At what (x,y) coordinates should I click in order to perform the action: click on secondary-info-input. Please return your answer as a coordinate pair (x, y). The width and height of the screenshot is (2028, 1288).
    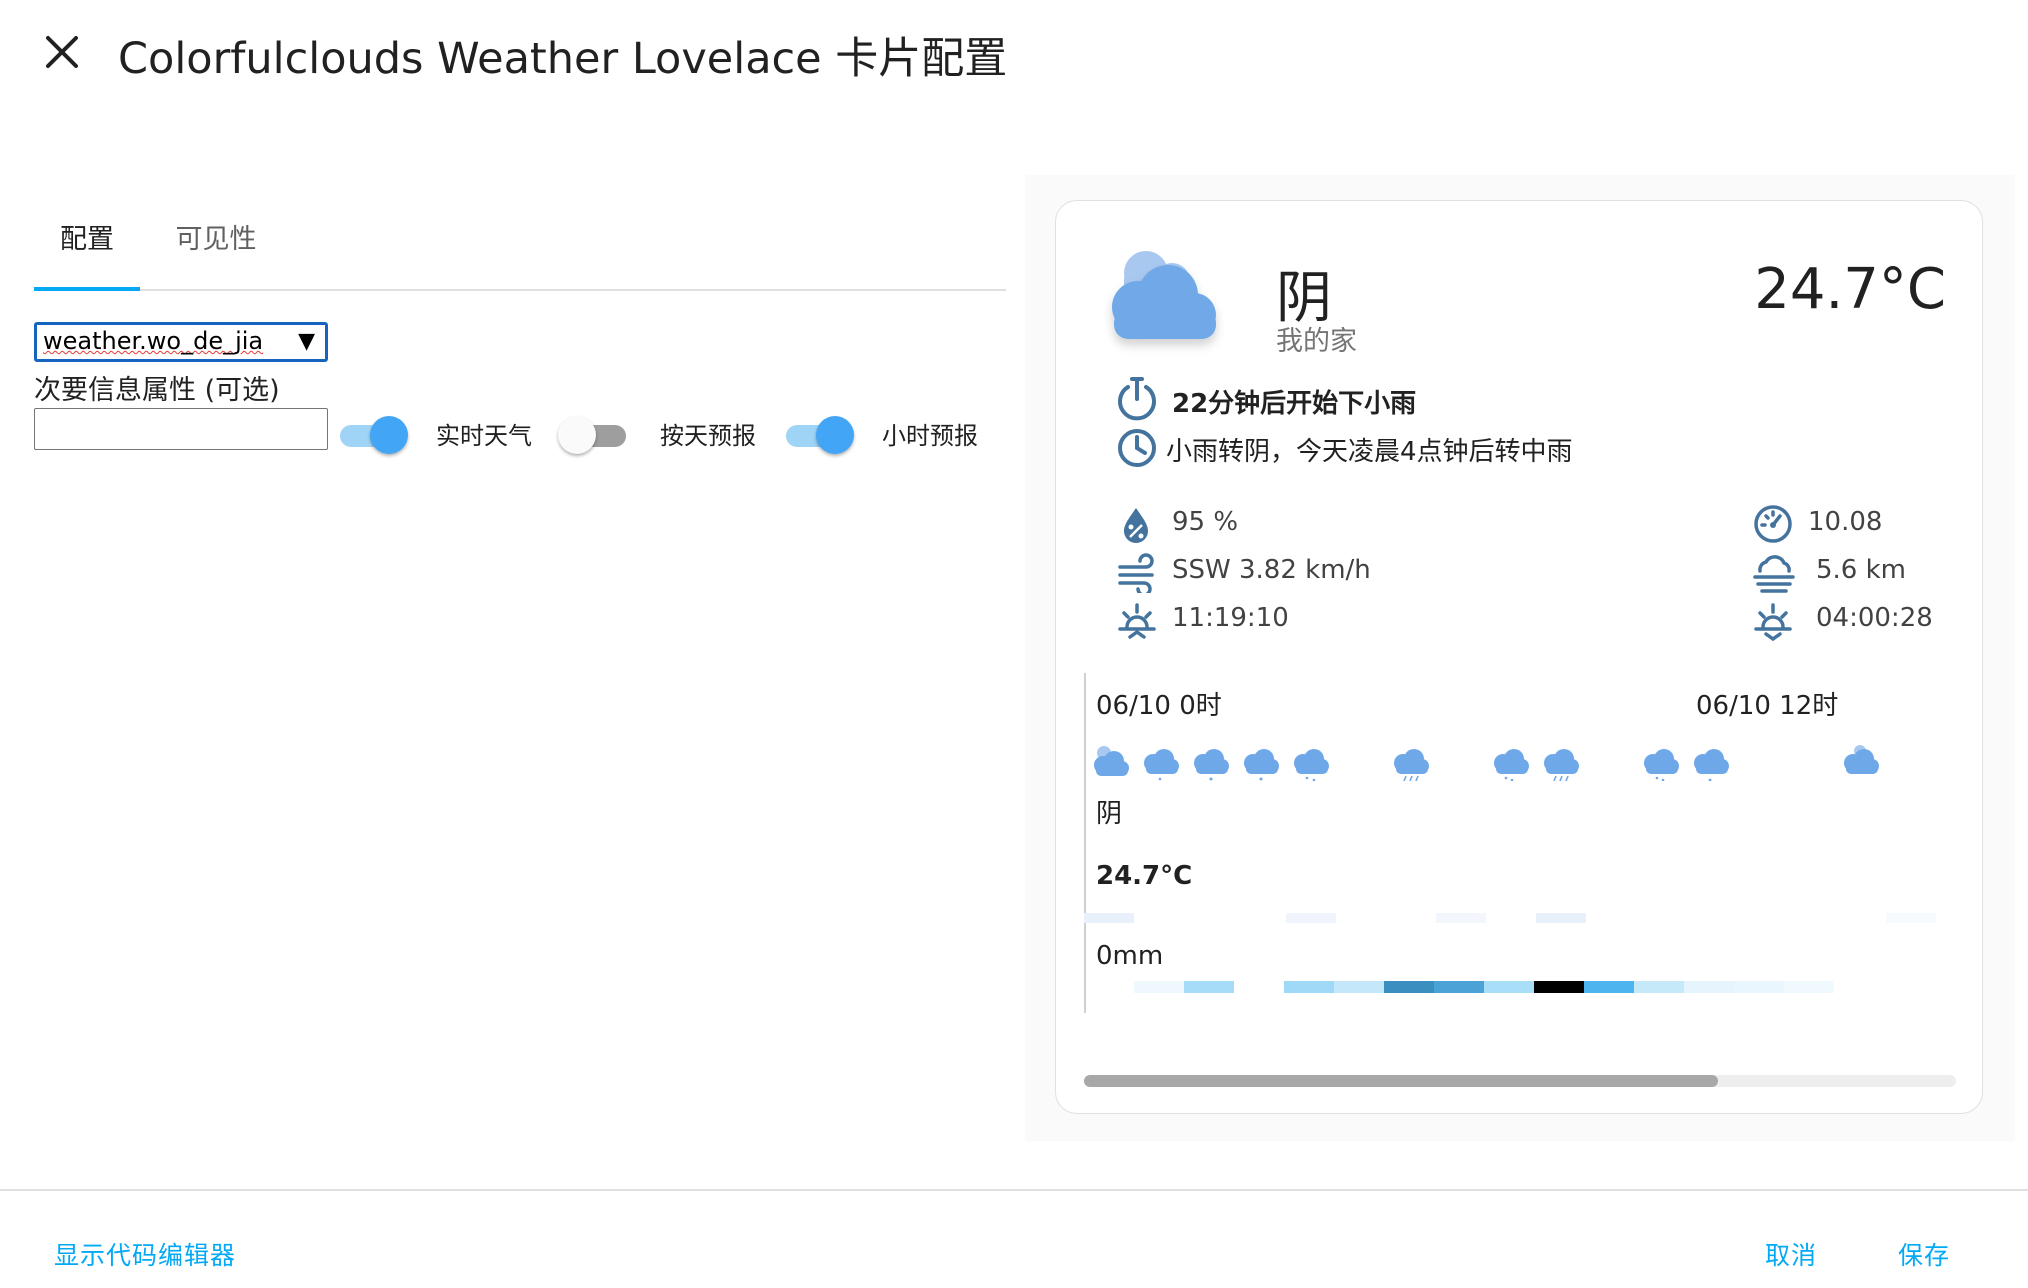
    Looking at the image, I should click on (181, 429).